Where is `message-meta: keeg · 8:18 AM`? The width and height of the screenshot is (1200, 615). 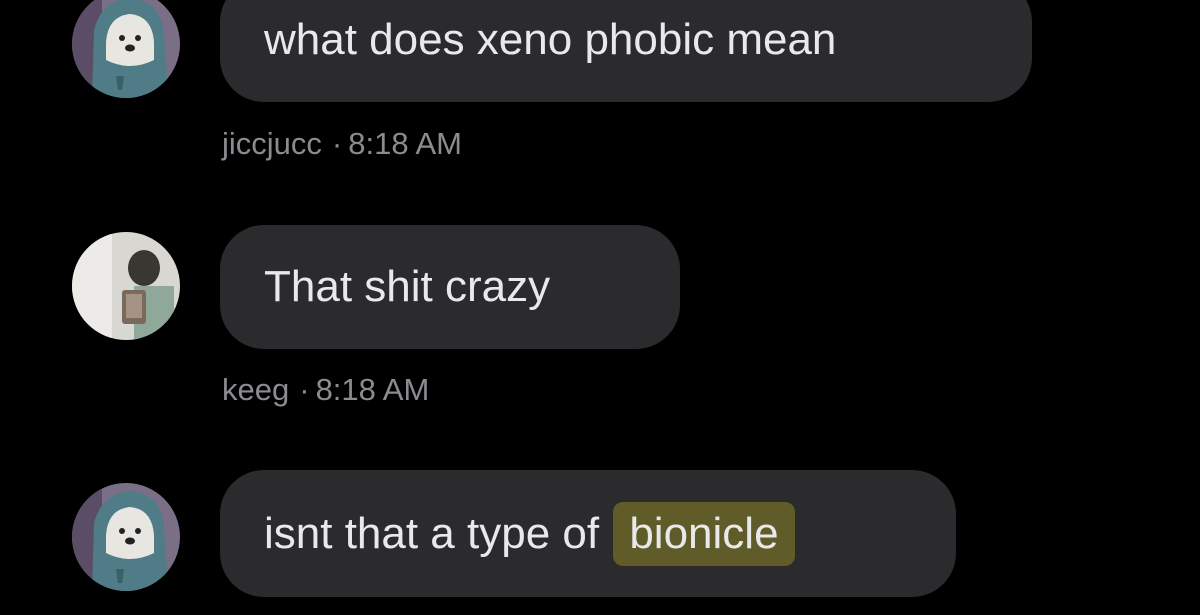
message-meta: keeg · 8:18 AM is located at coordinates (325, 389).